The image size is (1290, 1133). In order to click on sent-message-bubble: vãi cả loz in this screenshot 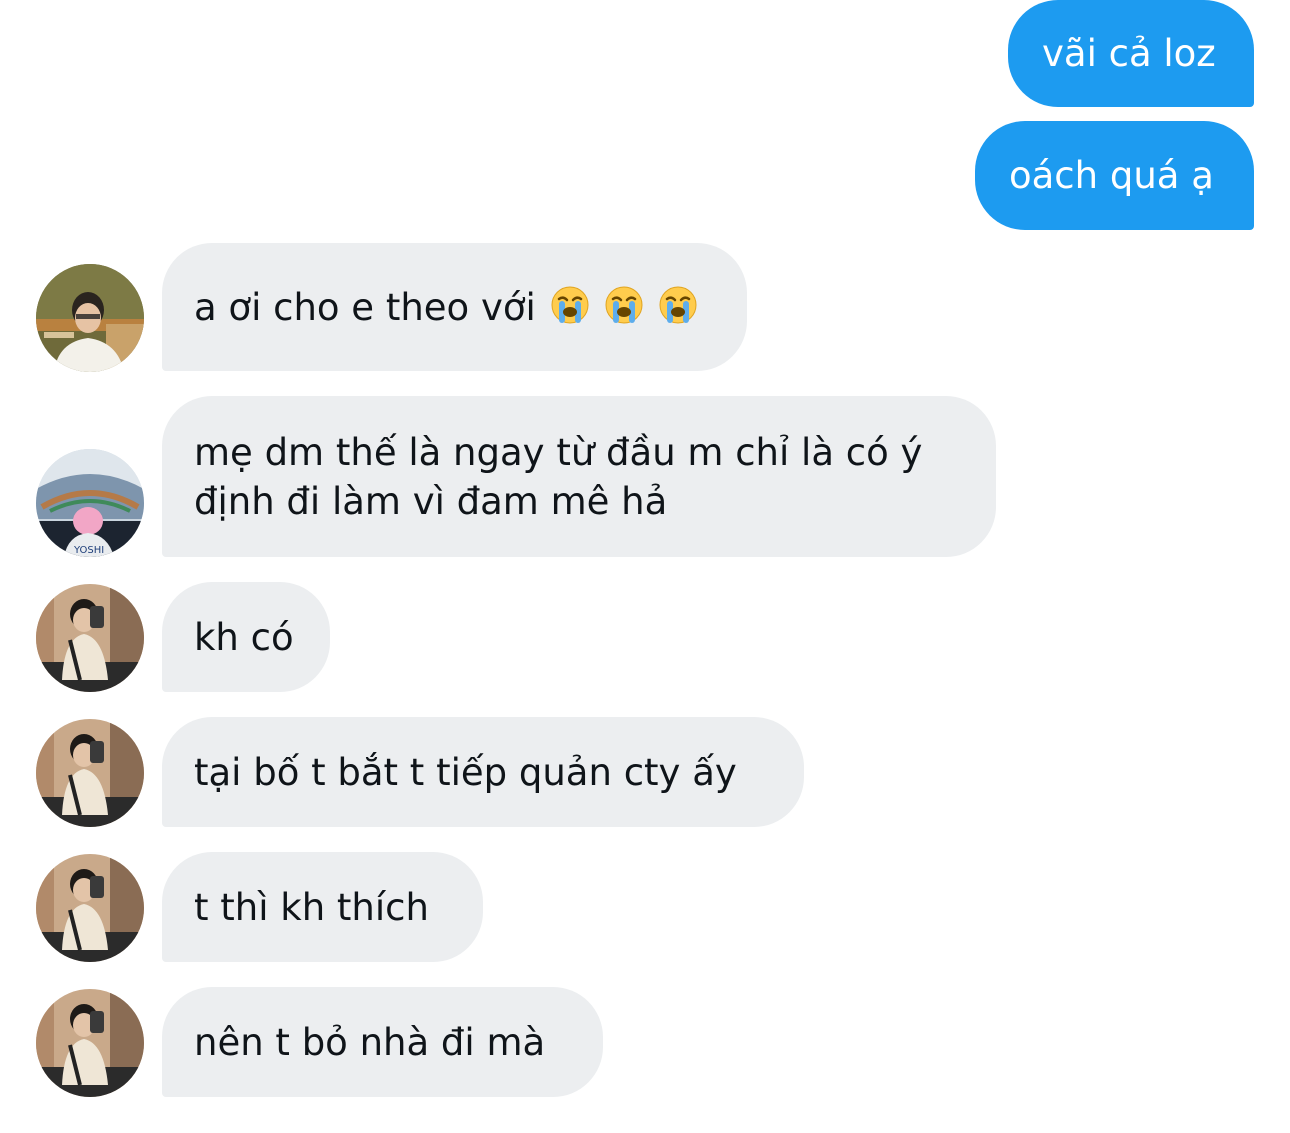, I will do `click(1131, 53)`.